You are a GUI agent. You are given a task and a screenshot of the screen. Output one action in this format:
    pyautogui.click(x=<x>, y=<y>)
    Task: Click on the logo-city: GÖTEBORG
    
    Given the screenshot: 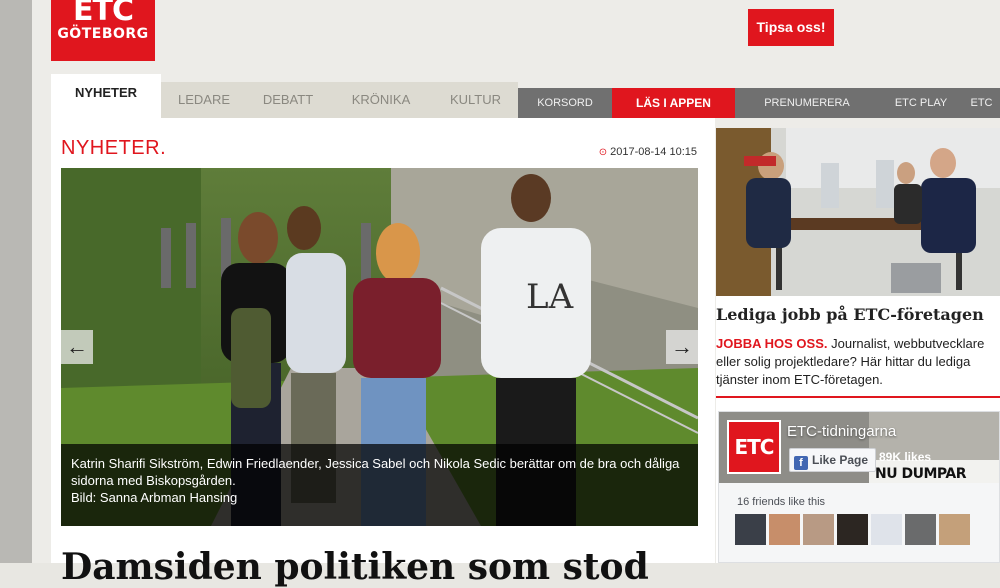 What is the action you would take?
    pyautogui.click(x=103, y=34)
    